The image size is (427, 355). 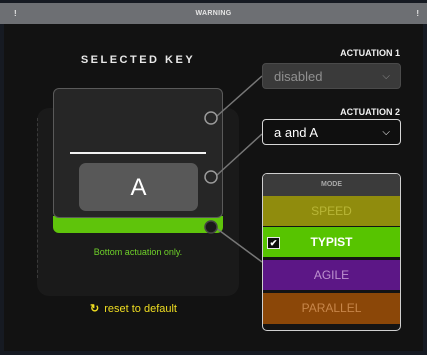 What do you see at coordinates (239, 245) in the screenshot?
I see `connector-mode` at bounding box center [239, 245].